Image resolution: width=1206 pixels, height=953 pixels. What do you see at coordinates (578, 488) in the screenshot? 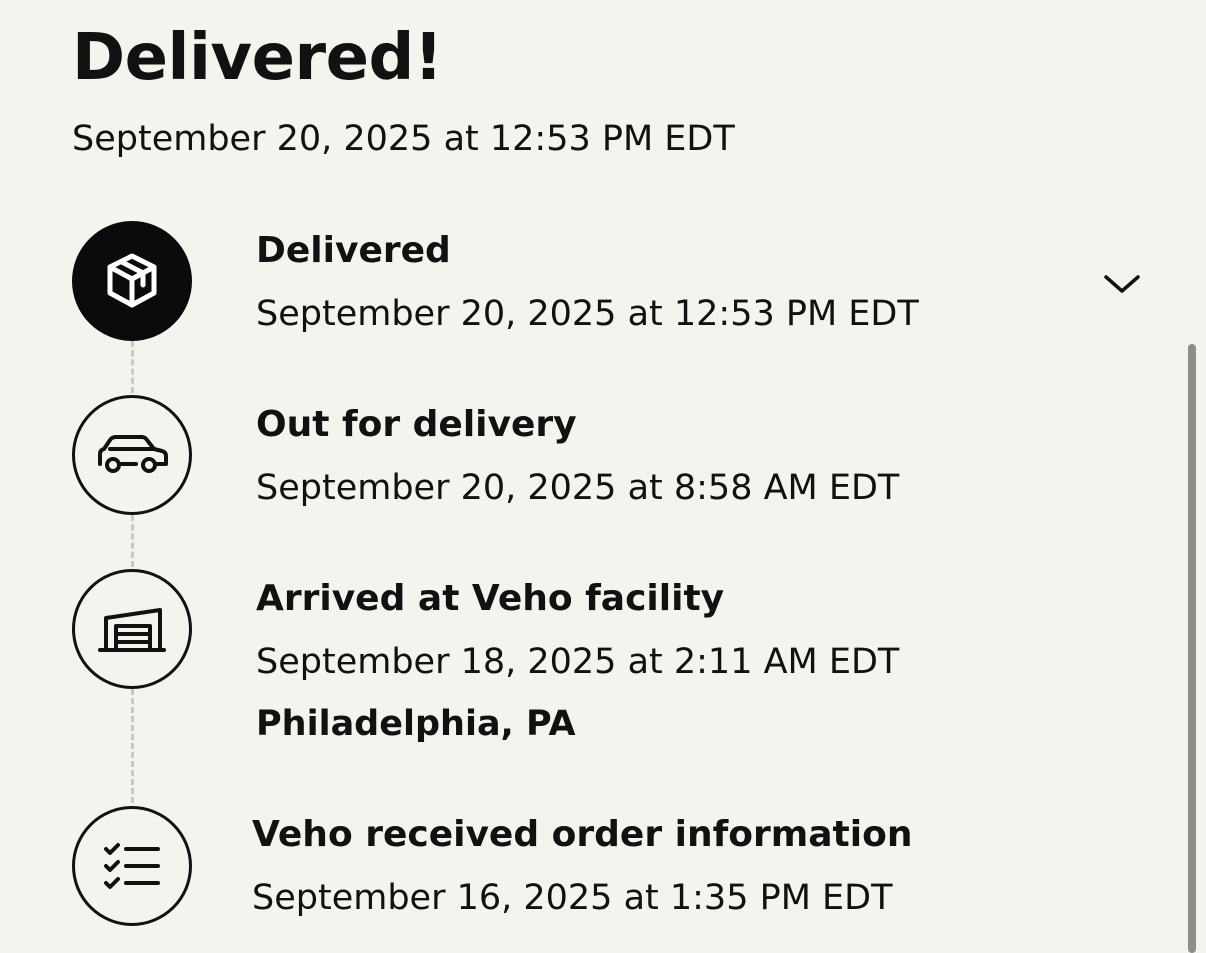
I see `step-date: September 20, 2025 at 8:58 AM EDT` at bounding box center [578, 488].